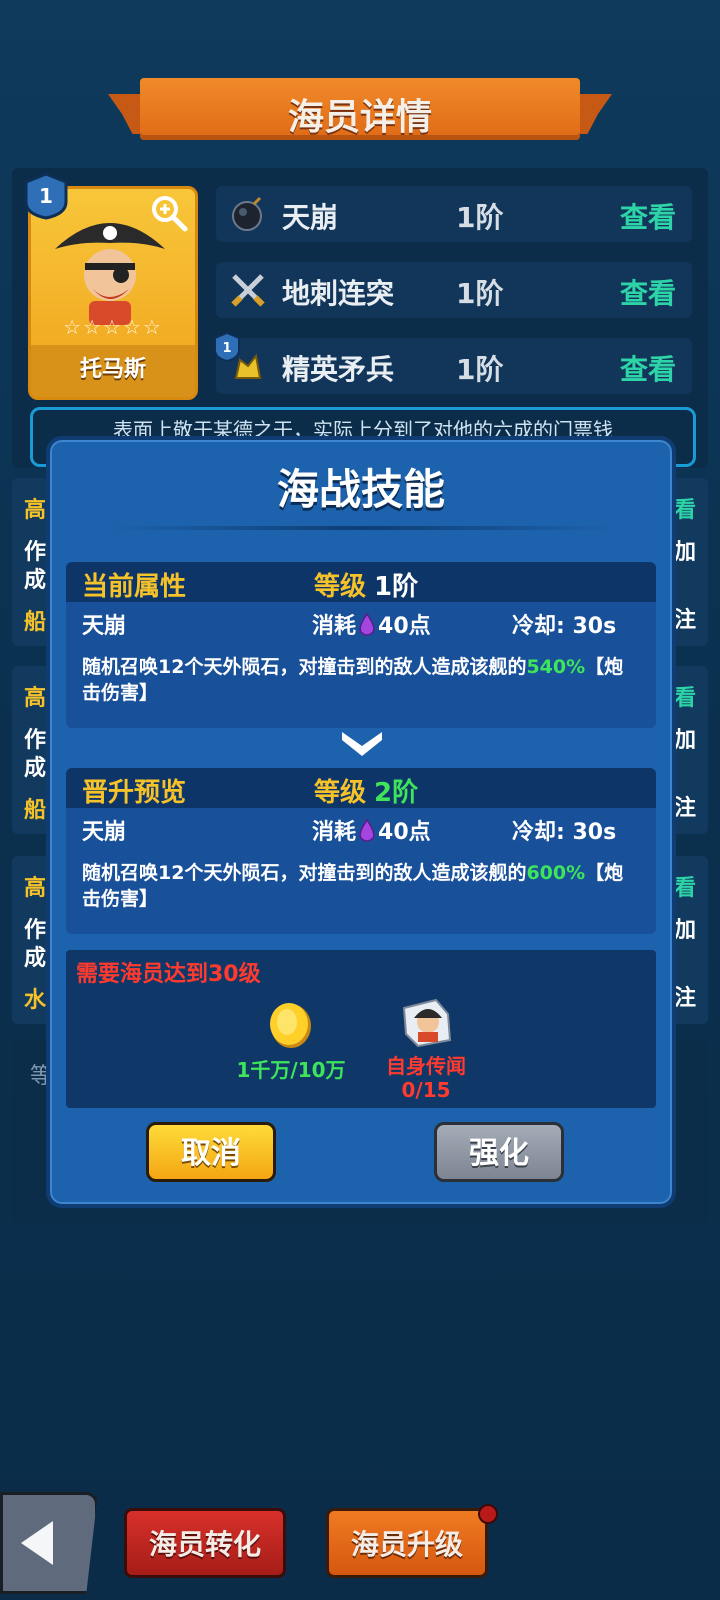 This screenshot has height=1600, width=720. What do you see at coordinates (211, 1152) in the screenshot?
I see `cancel-button: 取消` at bounding box center [211, 1152].